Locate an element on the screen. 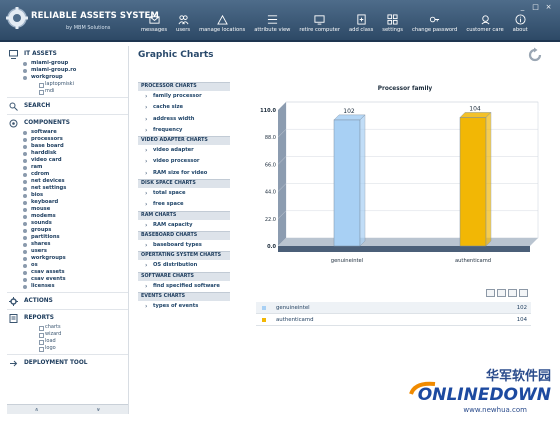 The height and width of the screenshot is (424, 560). nav-about: about is located at coordinates (520, 23).